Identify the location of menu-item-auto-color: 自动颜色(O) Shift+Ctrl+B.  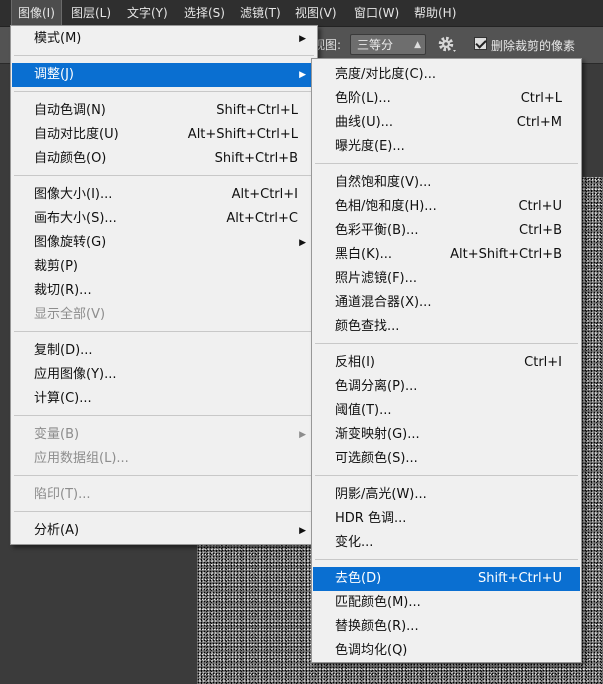
(164, 159).